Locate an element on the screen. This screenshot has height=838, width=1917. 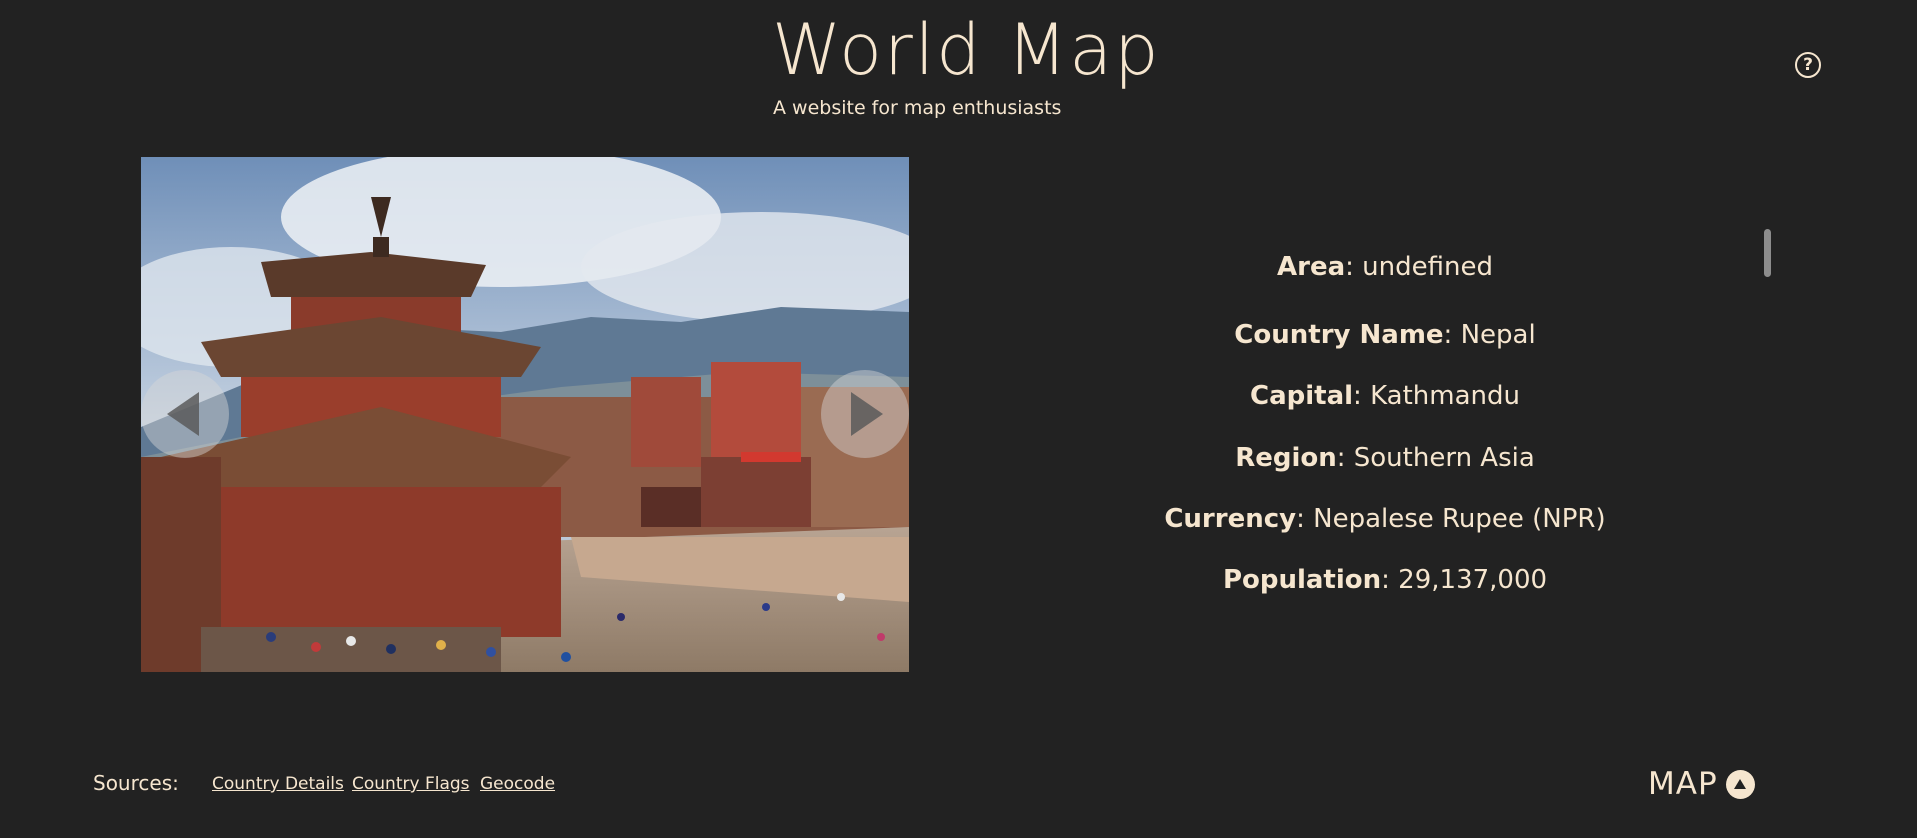
page-title: World Map is located at coordinates (966, 50).